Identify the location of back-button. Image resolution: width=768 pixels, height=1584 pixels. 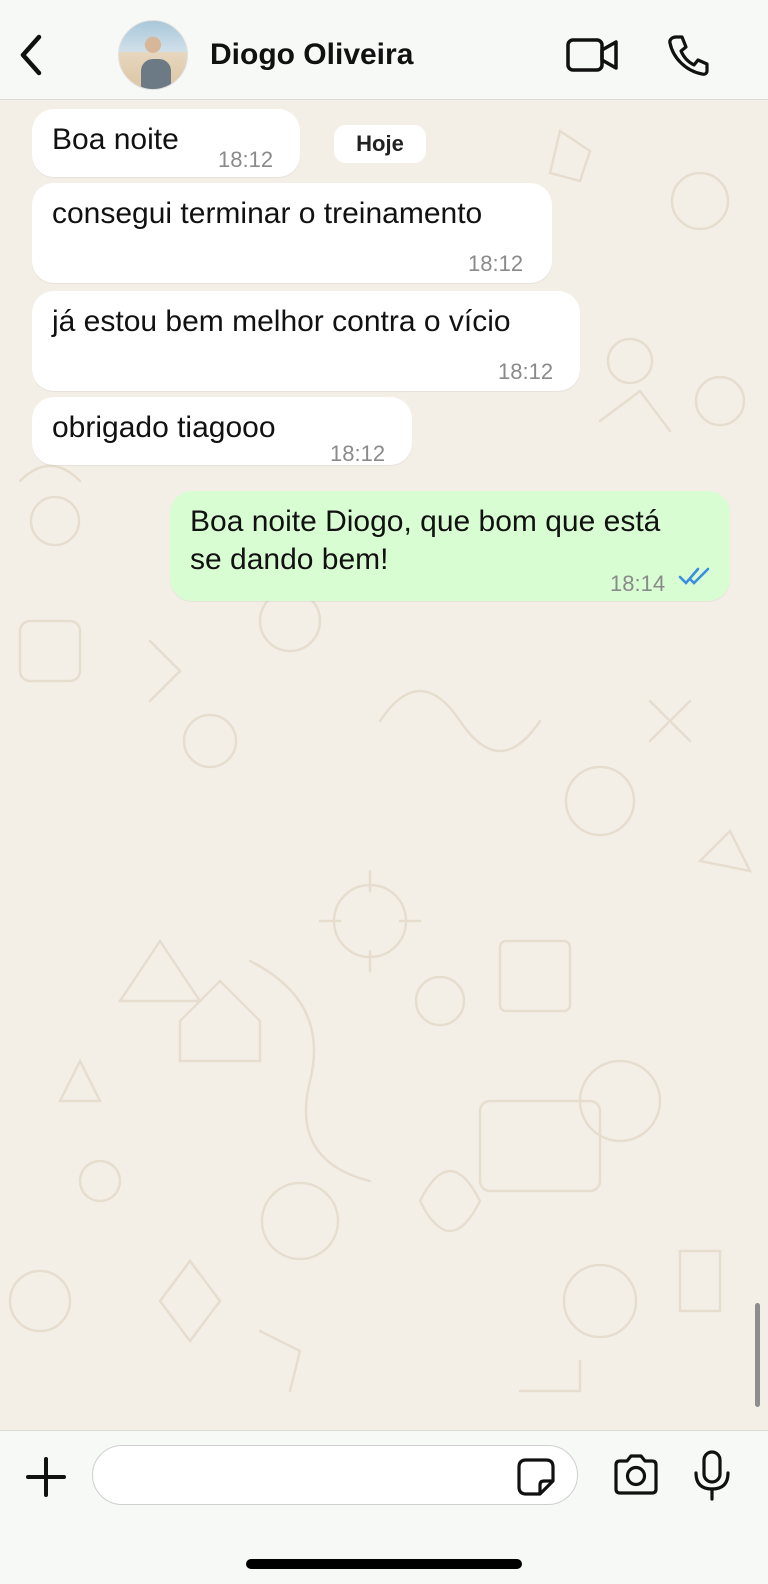
(30, 55).